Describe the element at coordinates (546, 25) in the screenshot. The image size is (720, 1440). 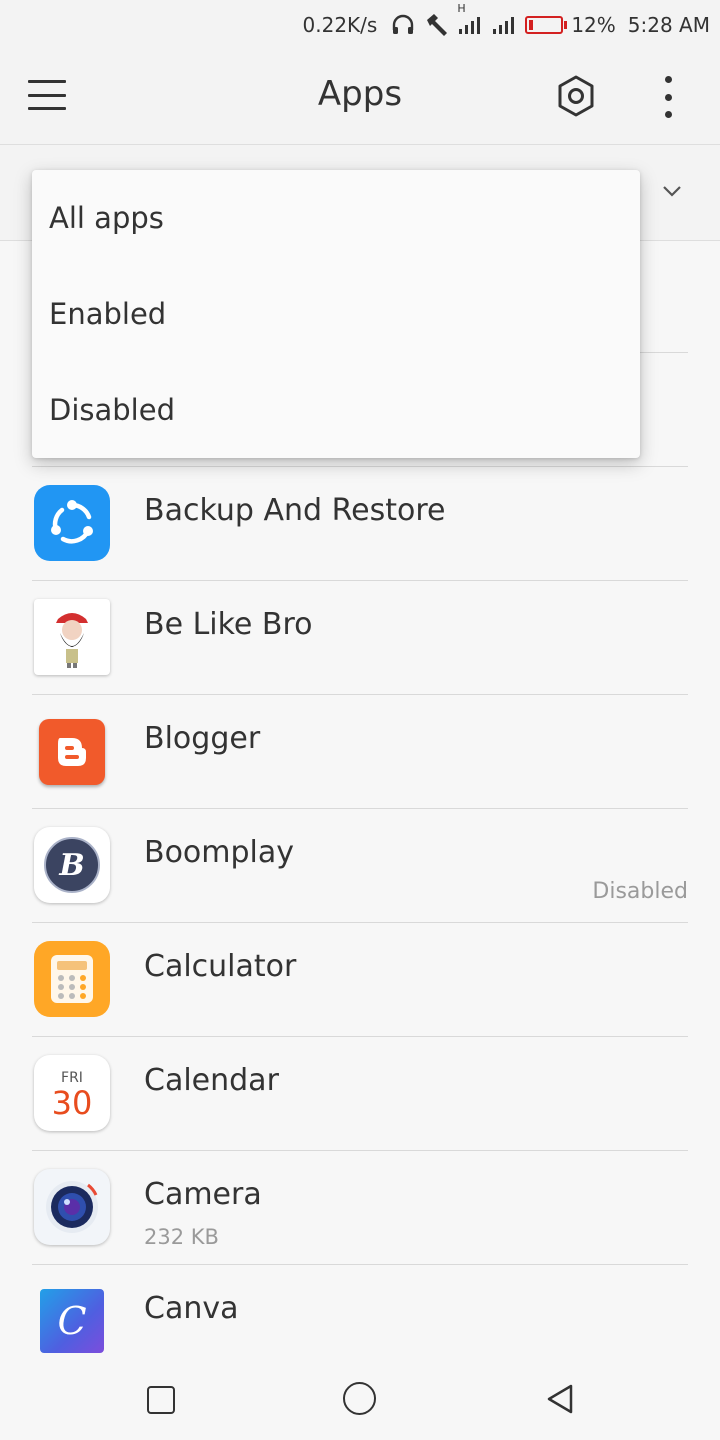
I see `battery-icon` at that location.